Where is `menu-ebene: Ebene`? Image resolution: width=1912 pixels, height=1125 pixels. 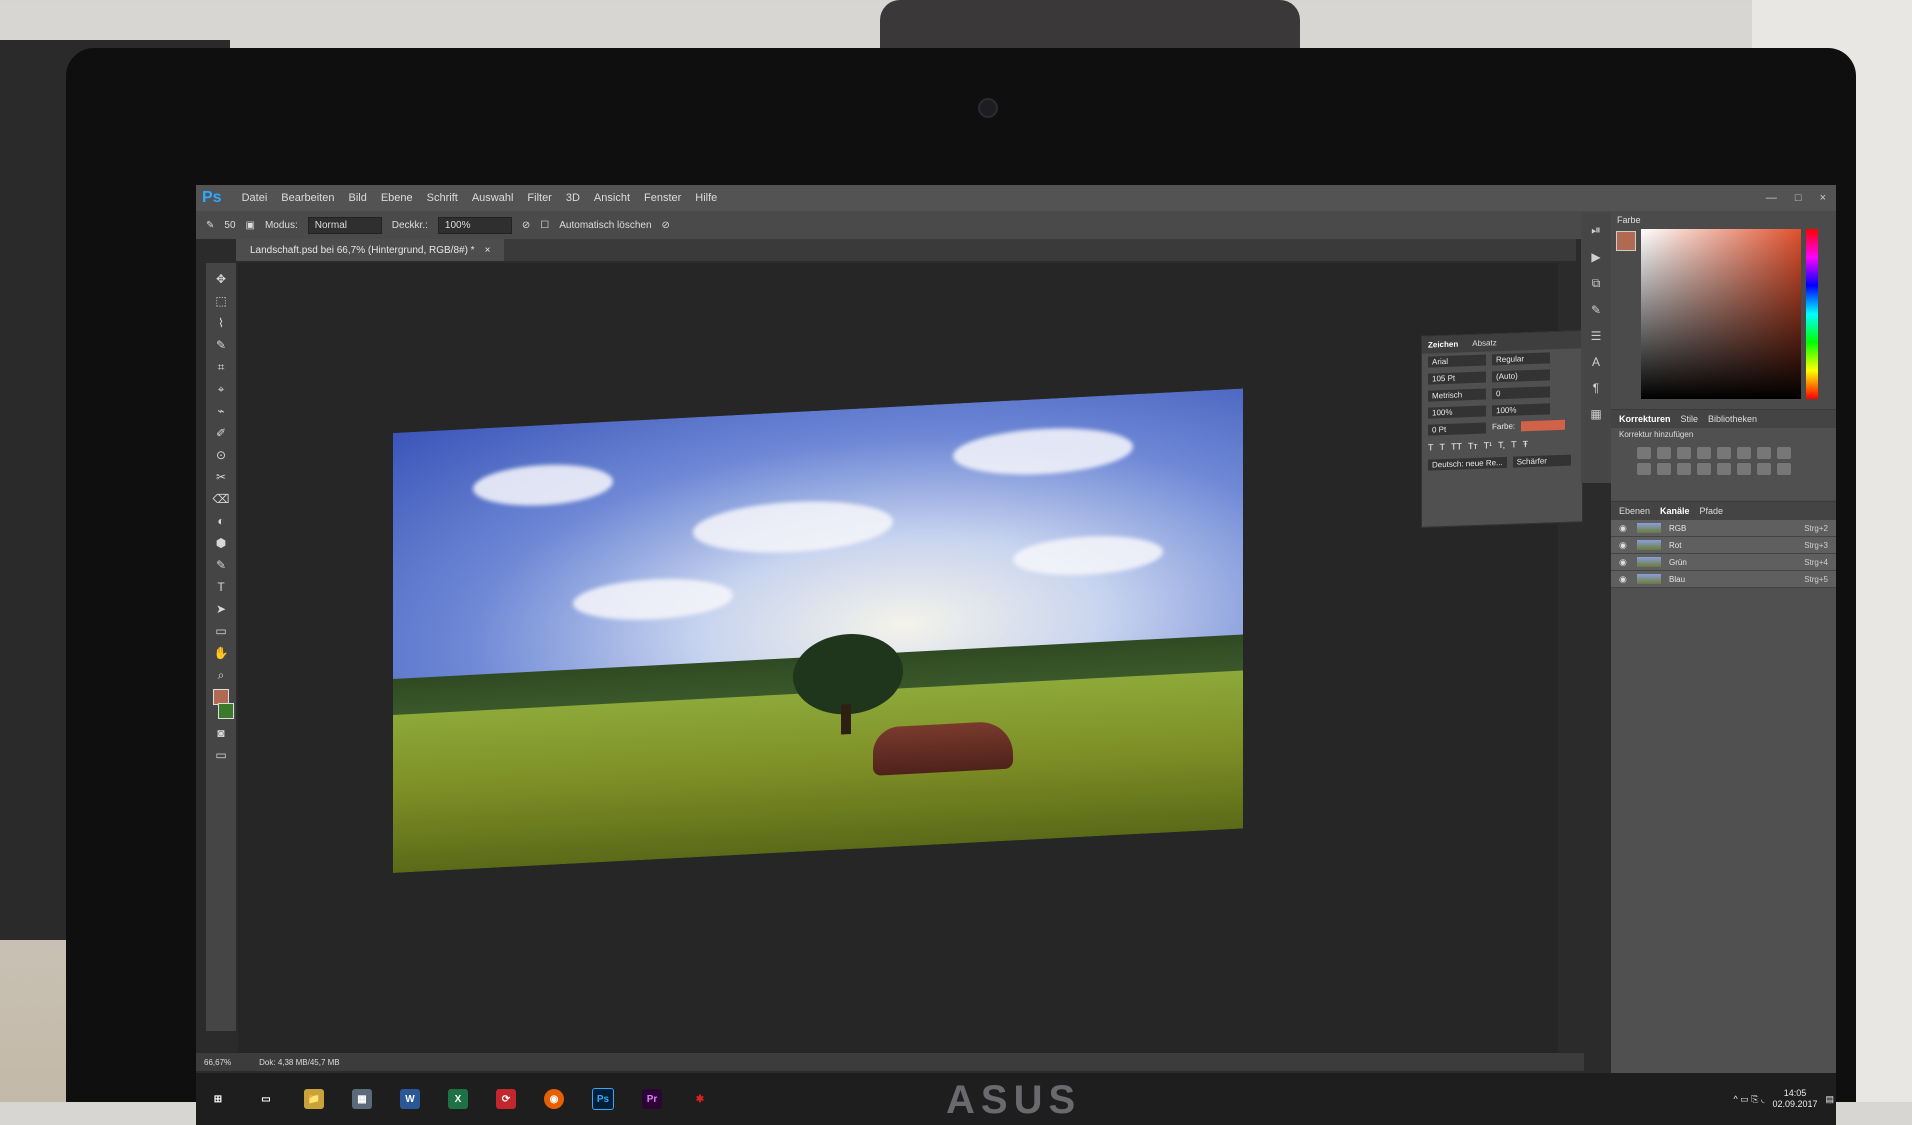 menu-ebene: Ebene is located at coordinates (397, 198).